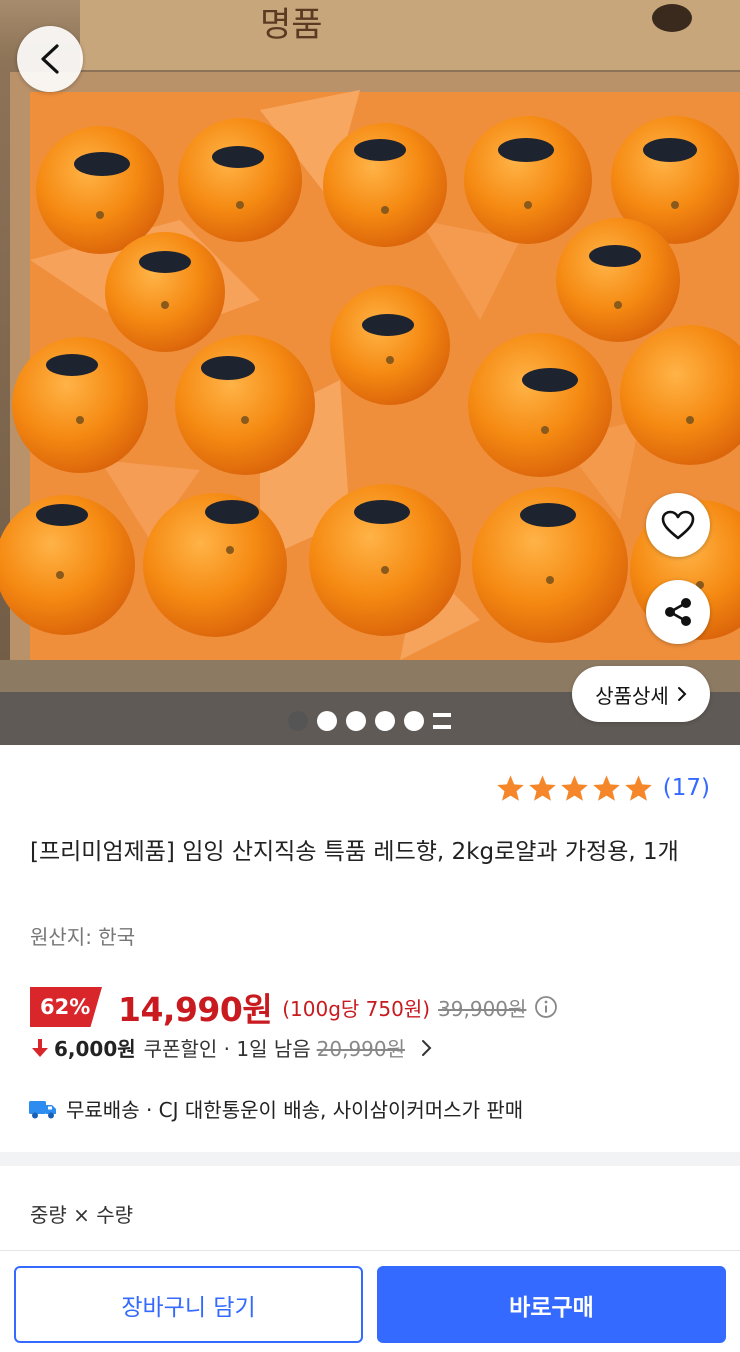  I want to click on section-divider, so click(370, 1159).